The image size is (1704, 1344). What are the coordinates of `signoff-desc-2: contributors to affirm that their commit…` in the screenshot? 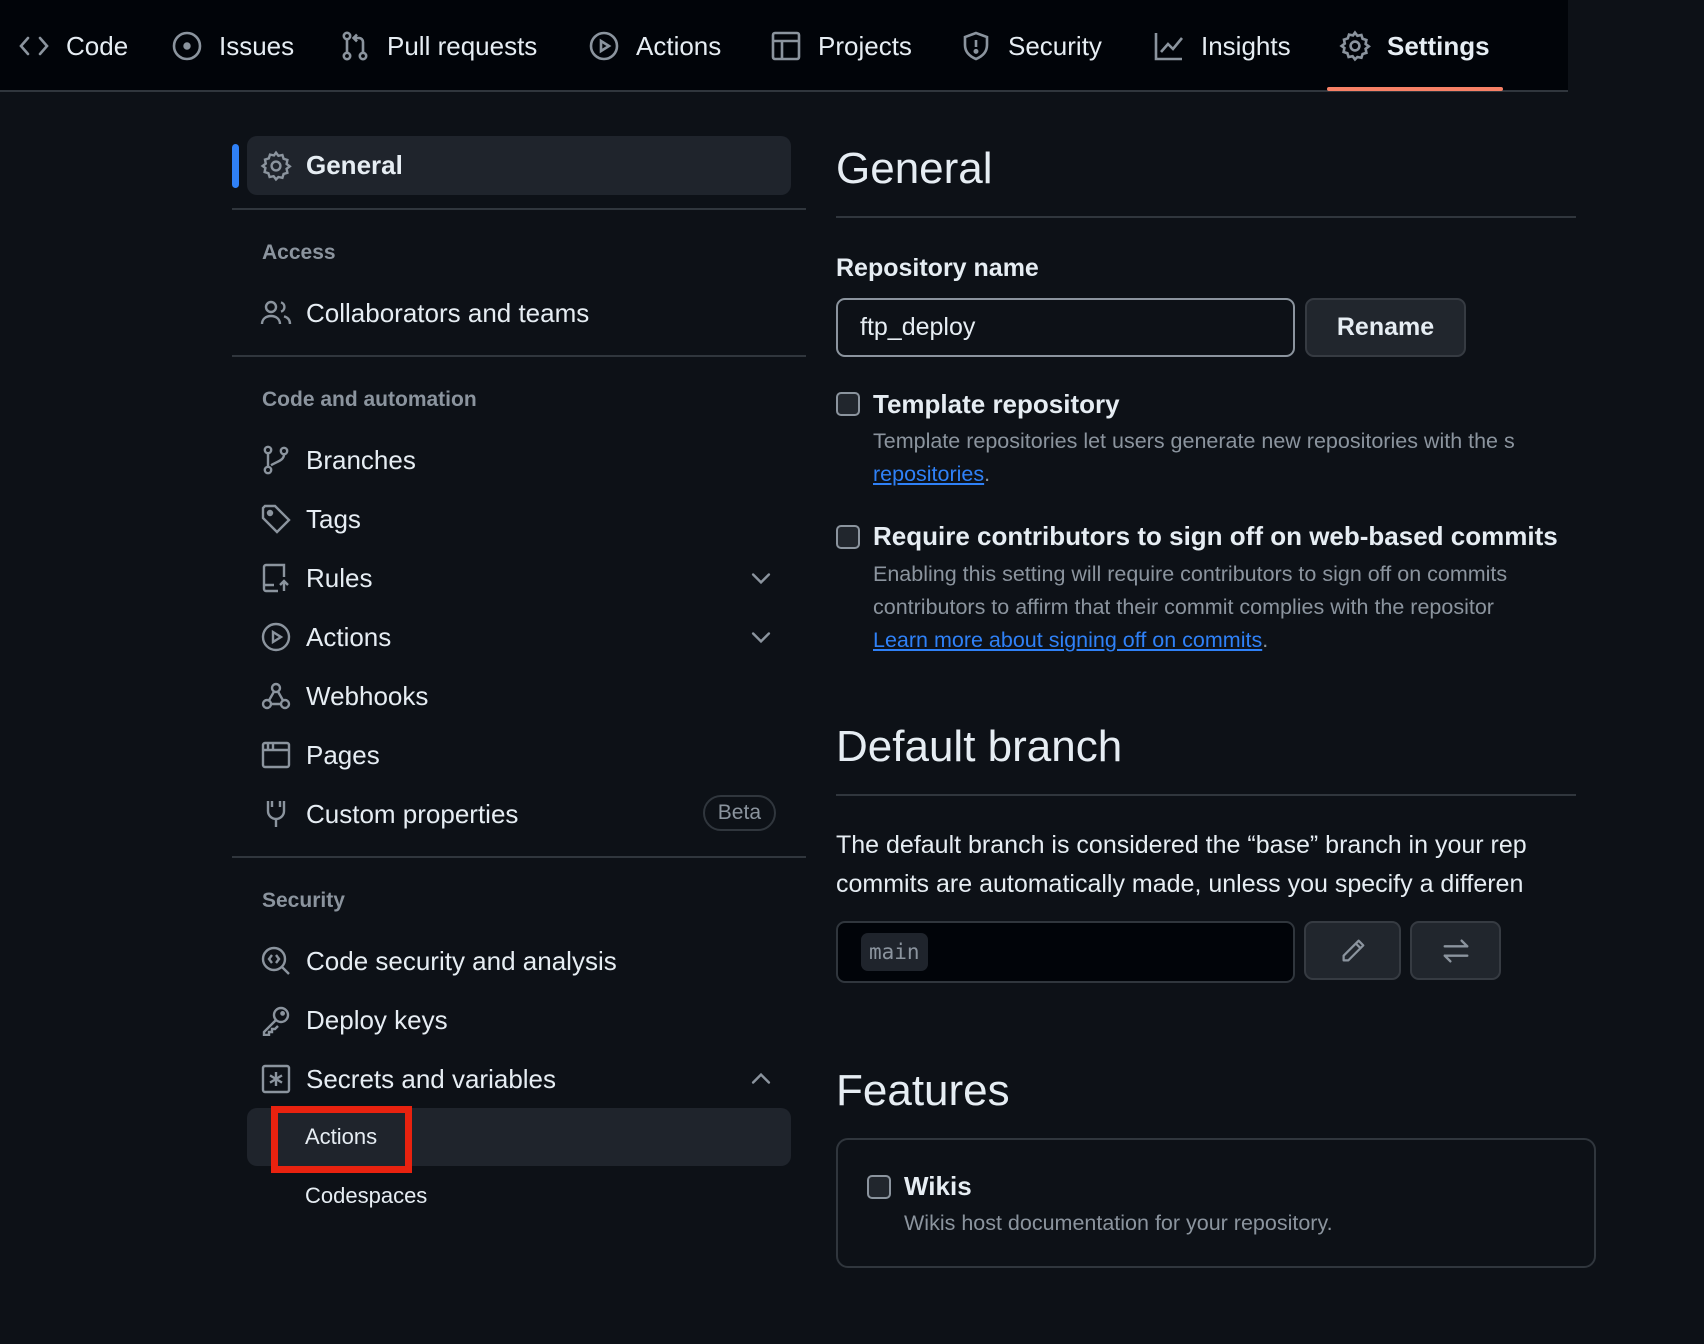 It's located at (1183, 607).